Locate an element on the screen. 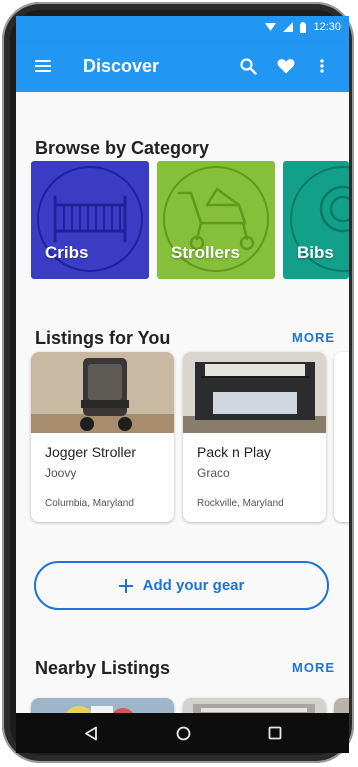  add-your-gear-button: Add your gear is located at coordinates (181, 585).